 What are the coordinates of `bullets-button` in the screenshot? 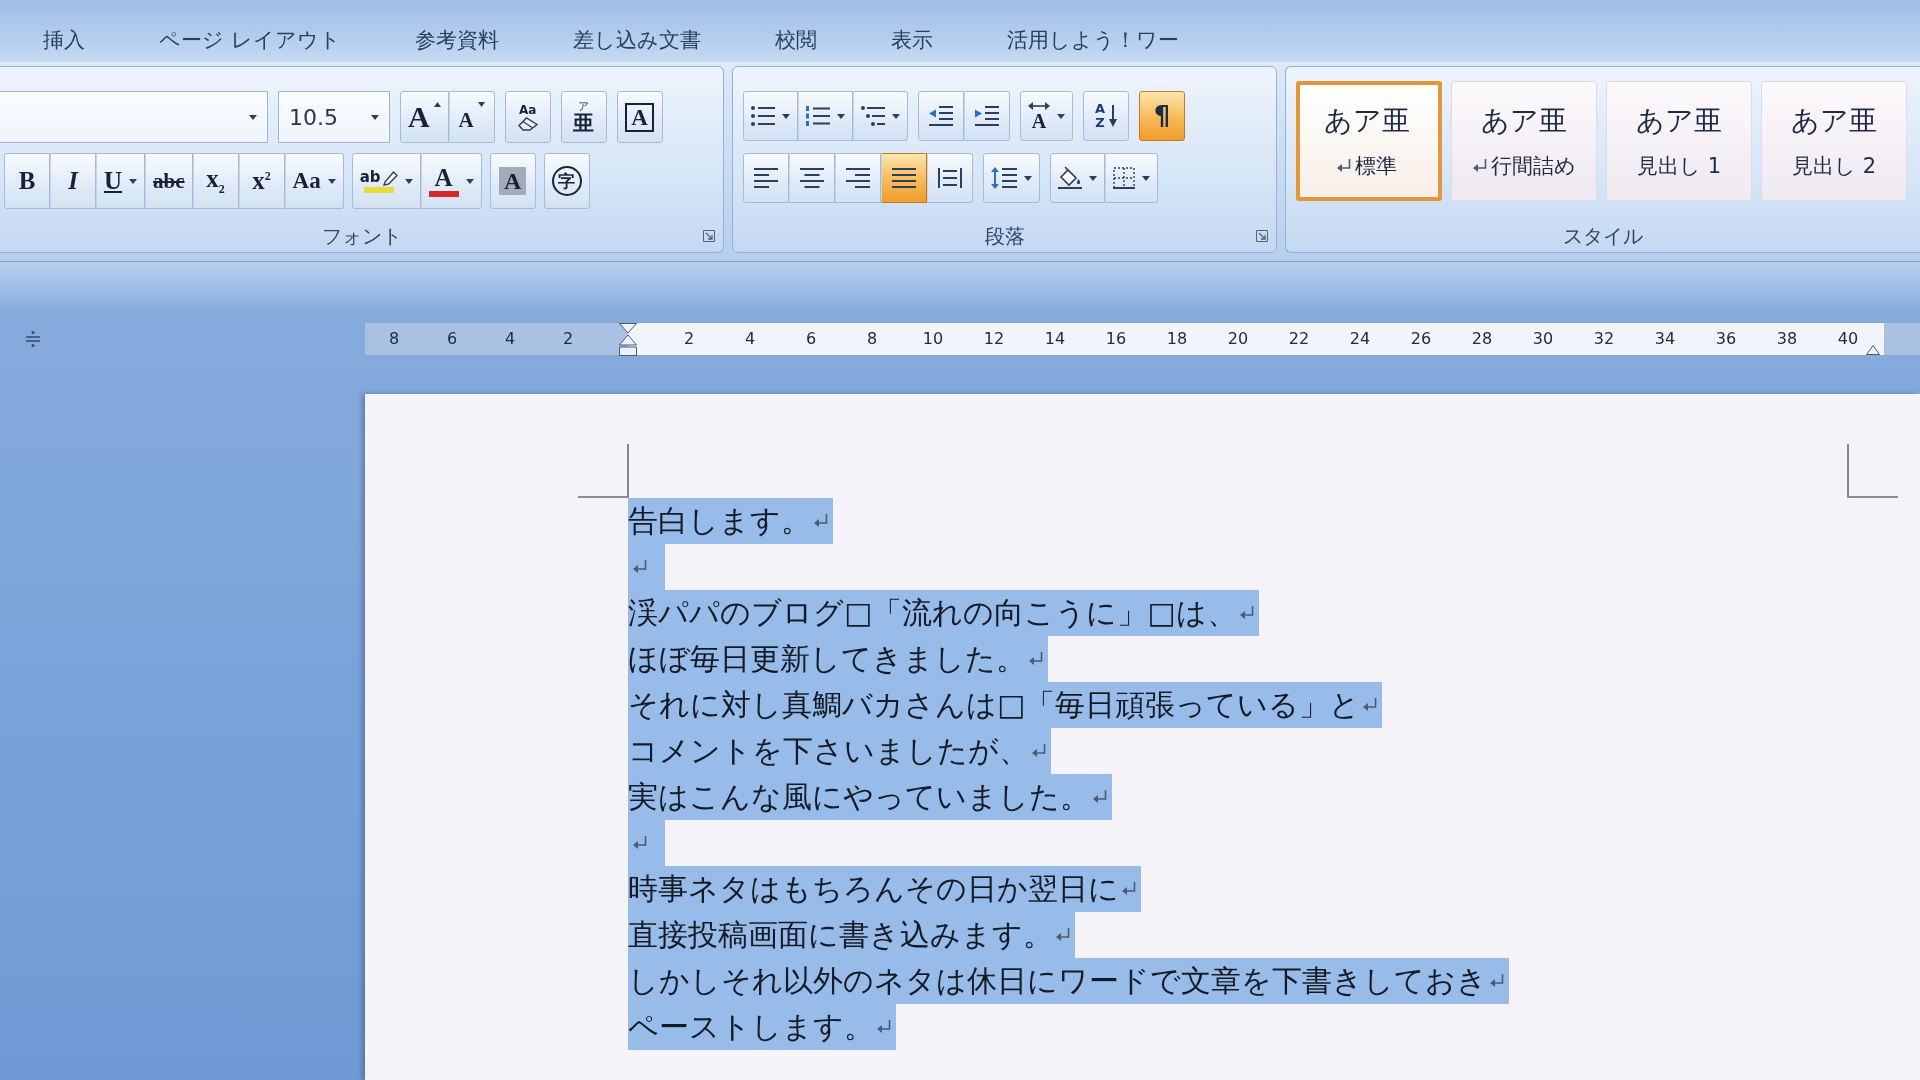 It's located at (770, 116).